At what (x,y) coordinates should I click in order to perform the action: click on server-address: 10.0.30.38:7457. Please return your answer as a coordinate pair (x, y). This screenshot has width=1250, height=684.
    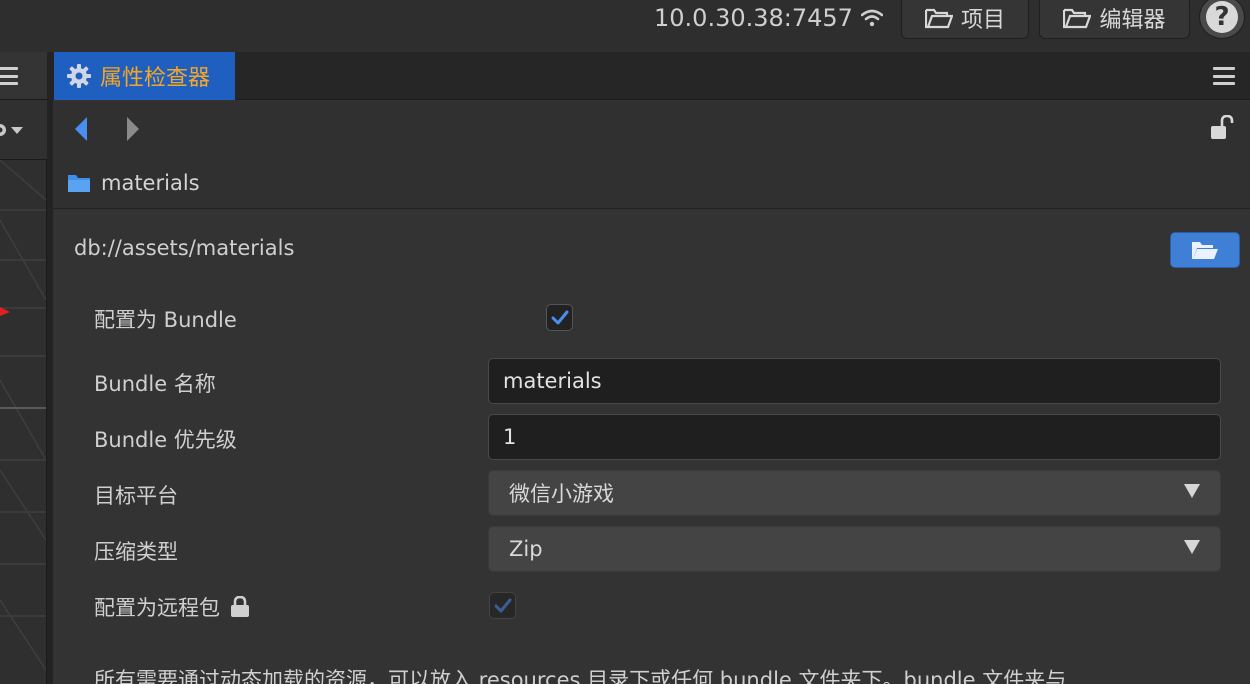
    Looking at the image, I should click on (768, 18).